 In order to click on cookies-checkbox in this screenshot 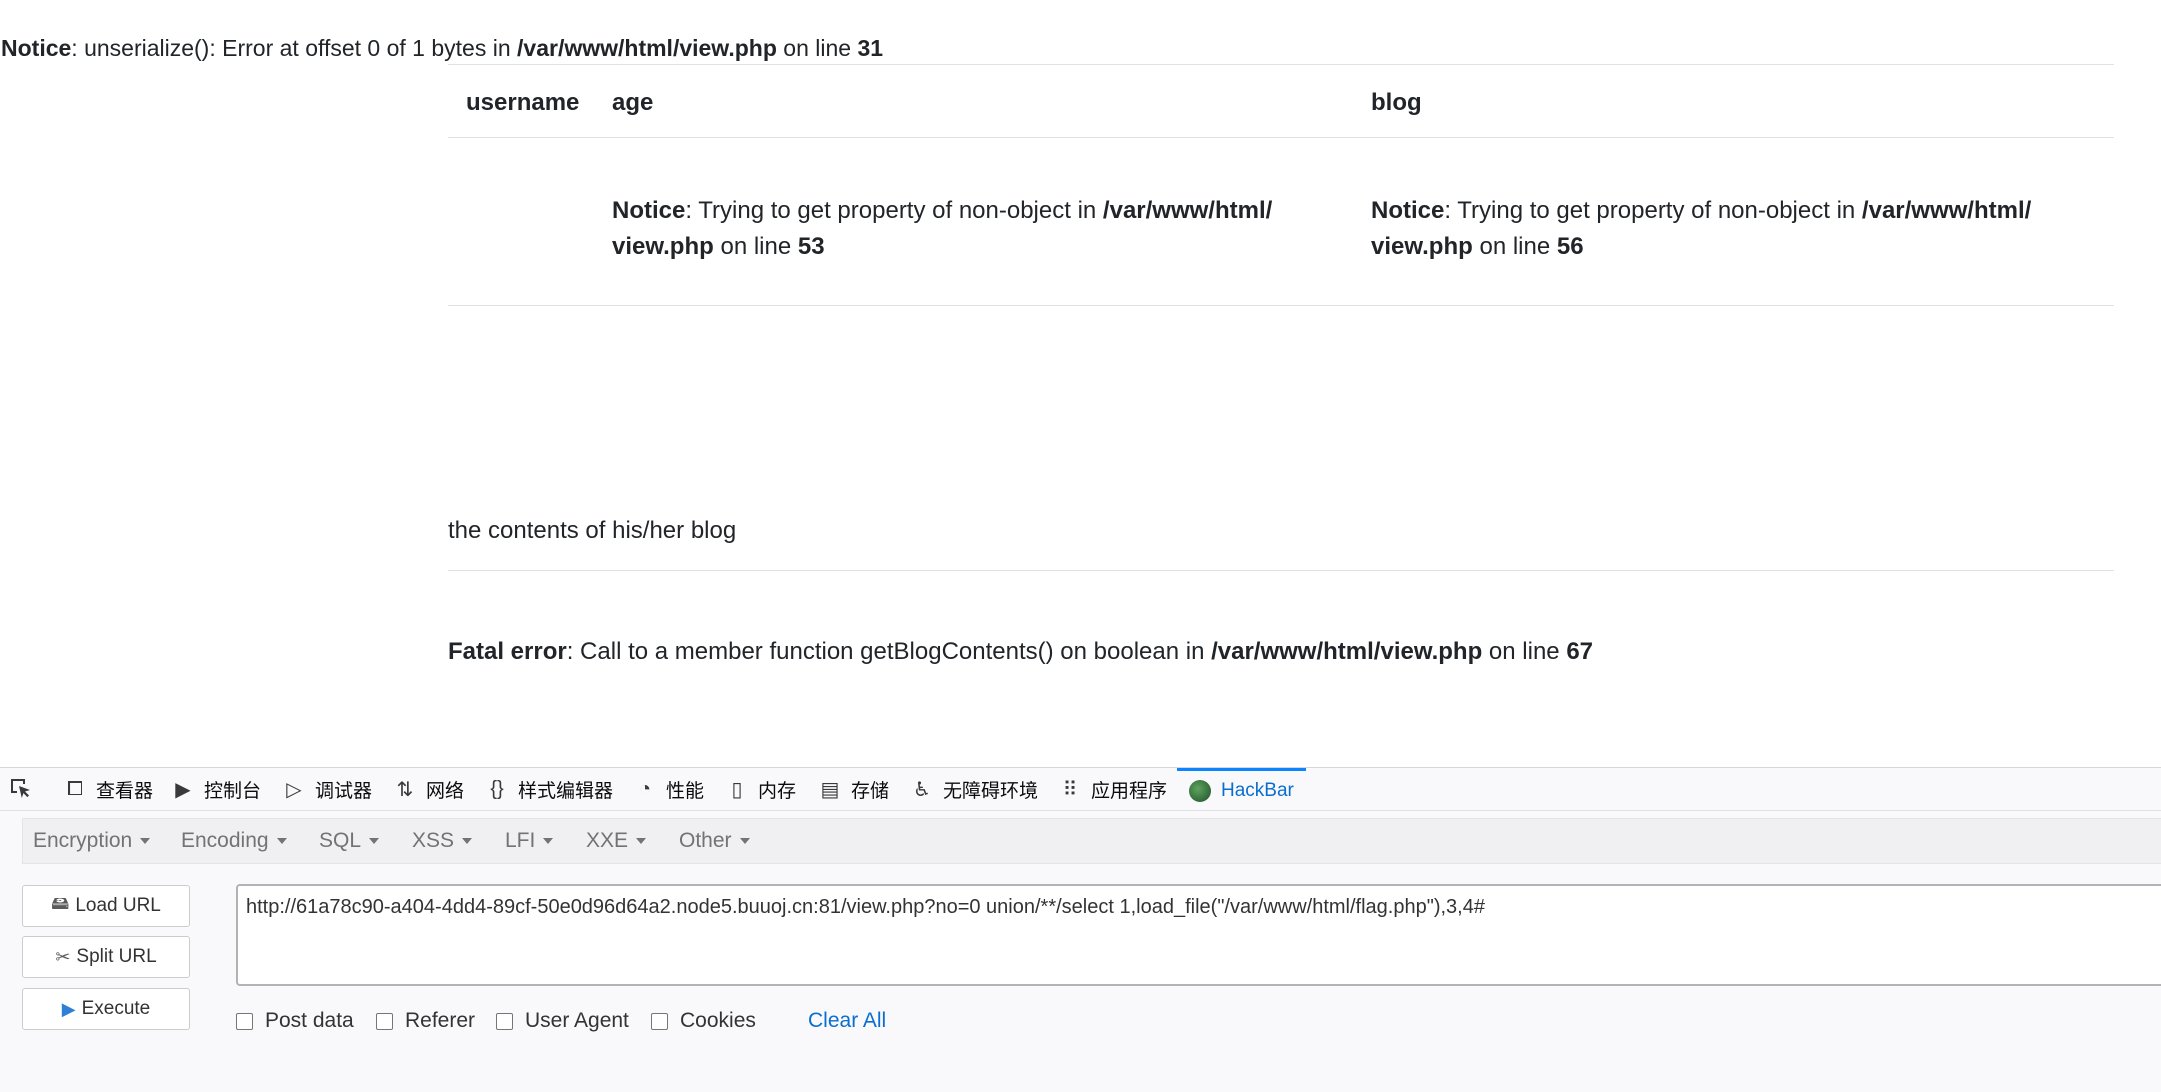, I will do `click(659, 1021)`.